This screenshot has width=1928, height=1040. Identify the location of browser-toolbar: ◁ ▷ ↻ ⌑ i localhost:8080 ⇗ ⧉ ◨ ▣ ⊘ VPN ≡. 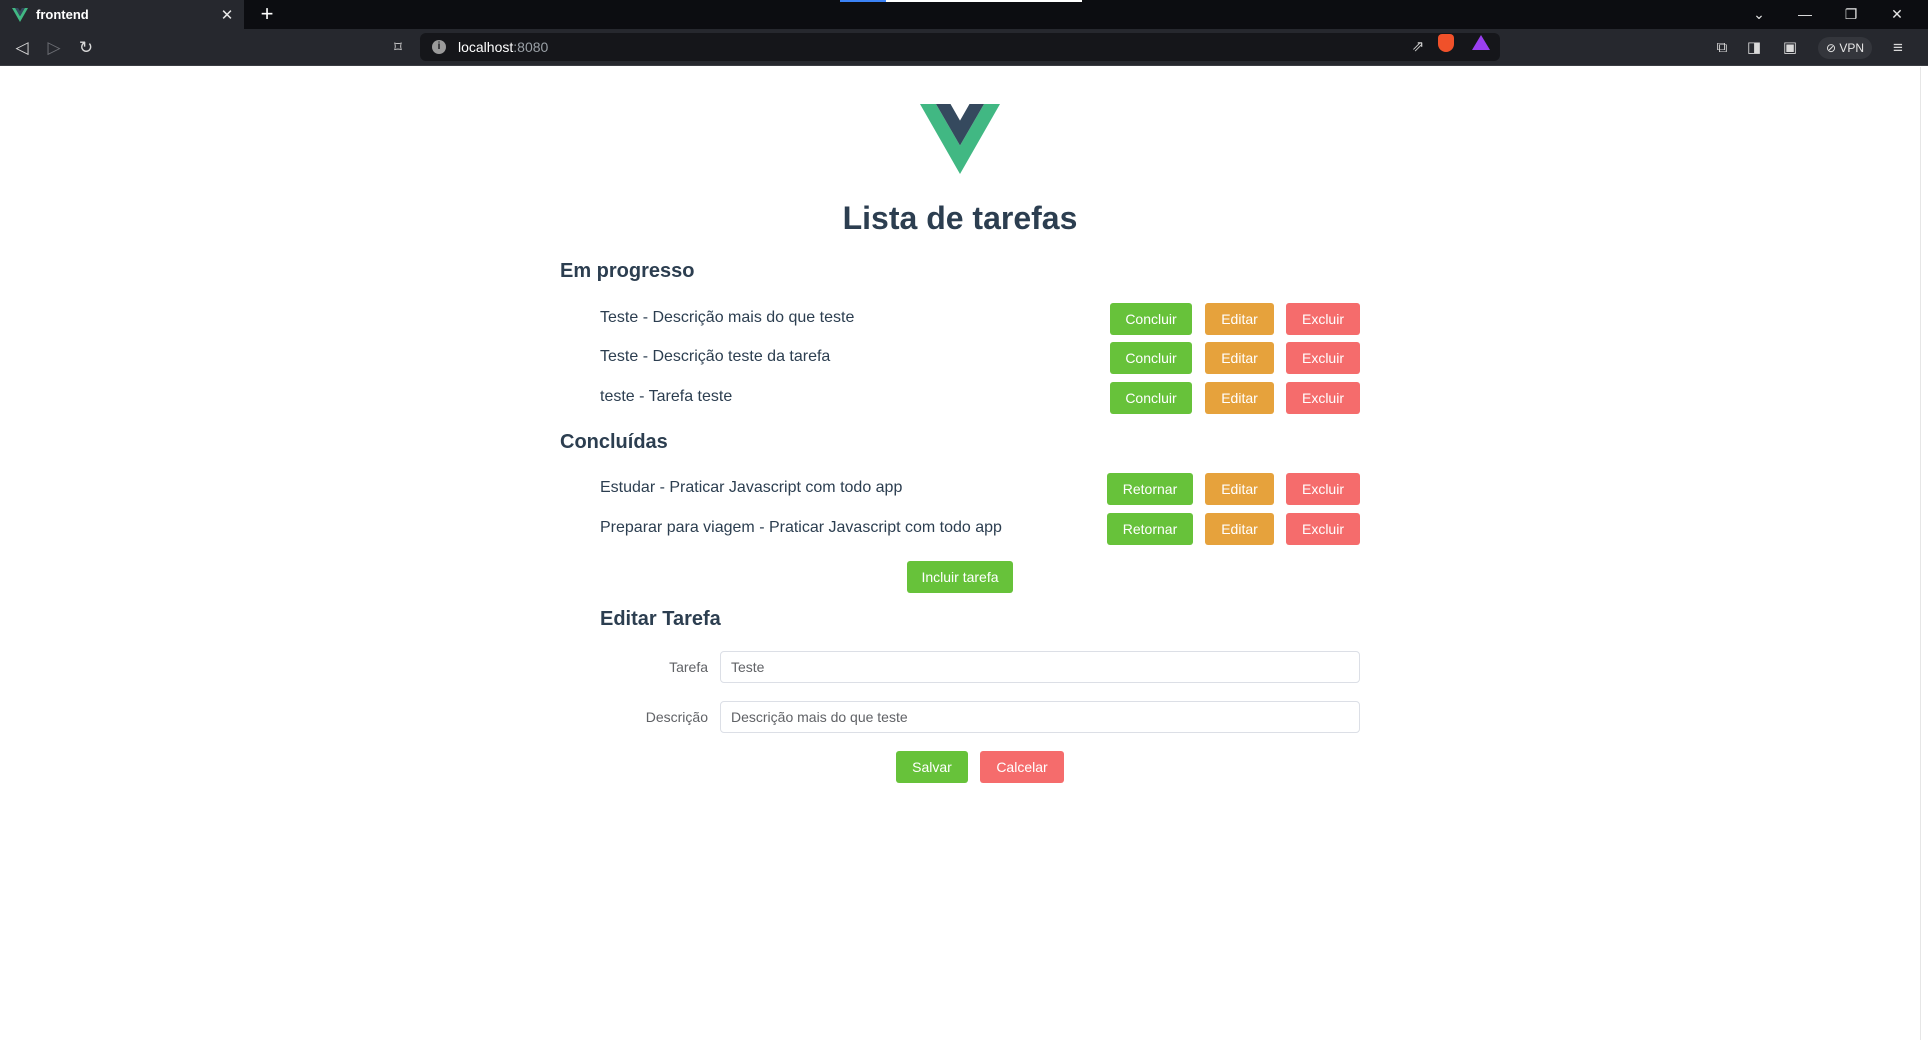
(964, 47).